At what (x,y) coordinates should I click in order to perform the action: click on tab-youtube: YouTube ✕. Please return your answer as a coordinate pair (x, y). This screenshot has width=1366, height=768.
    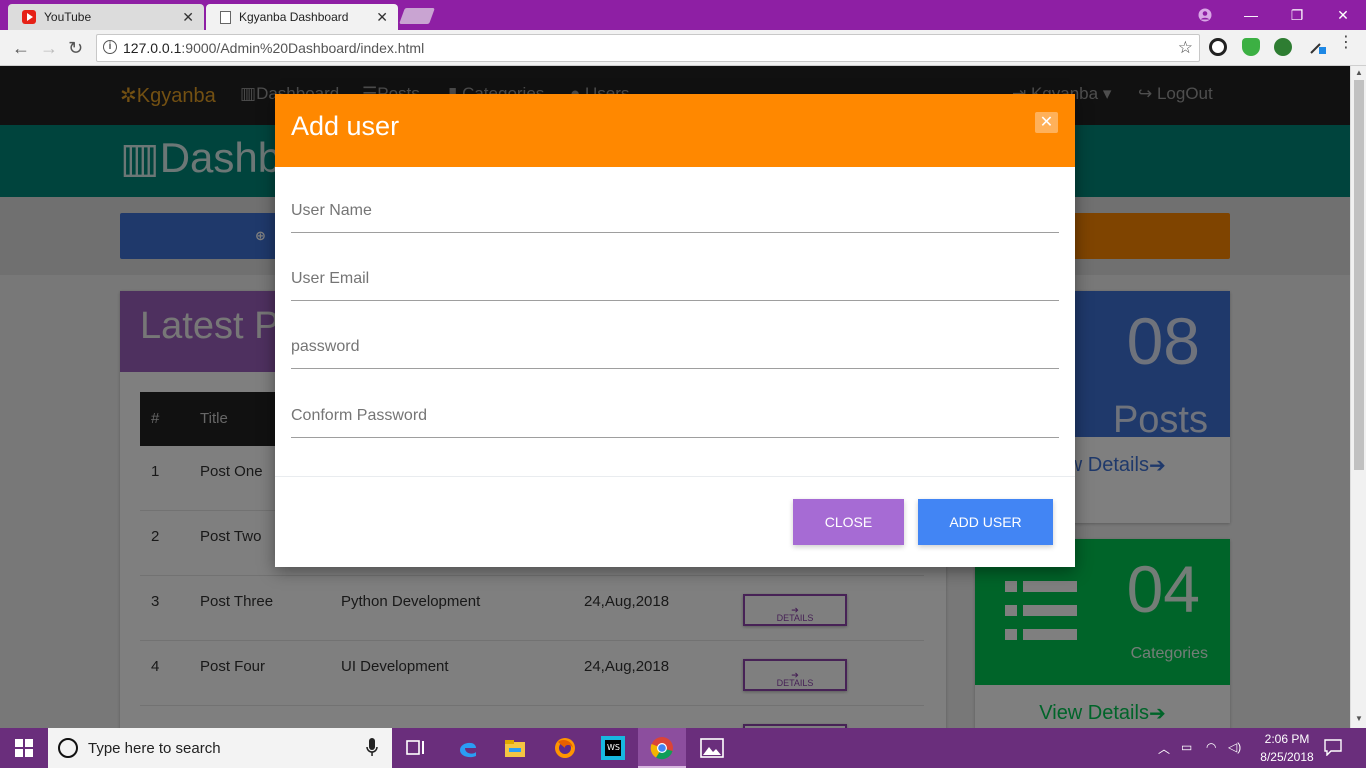
    Looking at the image, I should click on (106, 17).